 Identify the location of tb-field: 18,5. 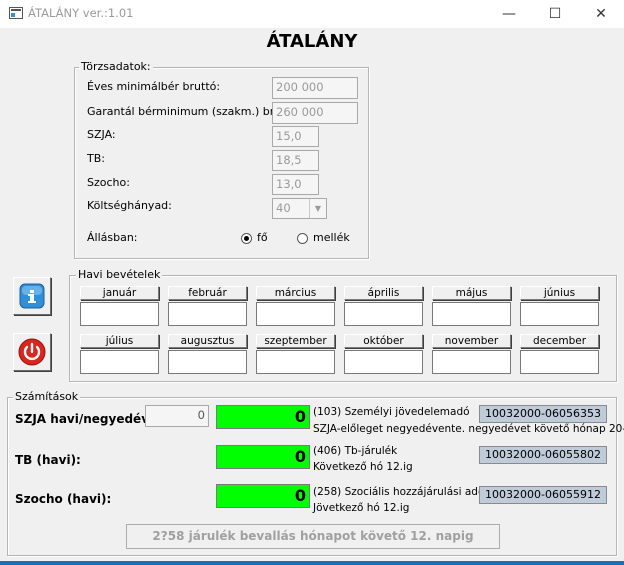
(295, 160).